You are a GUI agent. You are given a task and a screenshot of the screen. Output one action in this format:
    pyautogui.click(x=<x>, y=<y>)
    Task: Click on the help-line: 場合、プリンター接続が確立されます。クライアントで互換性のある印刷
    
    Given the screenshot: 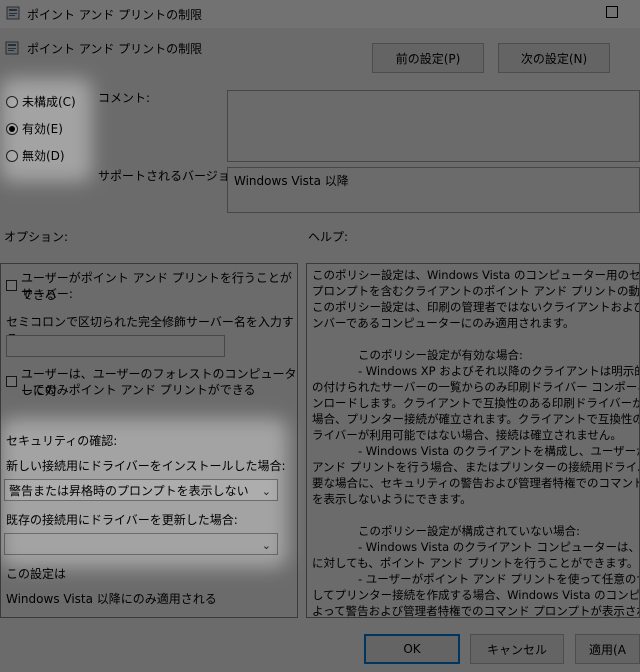 What is the action you would take?
    pyautogui.click(x=475, y=419)
    